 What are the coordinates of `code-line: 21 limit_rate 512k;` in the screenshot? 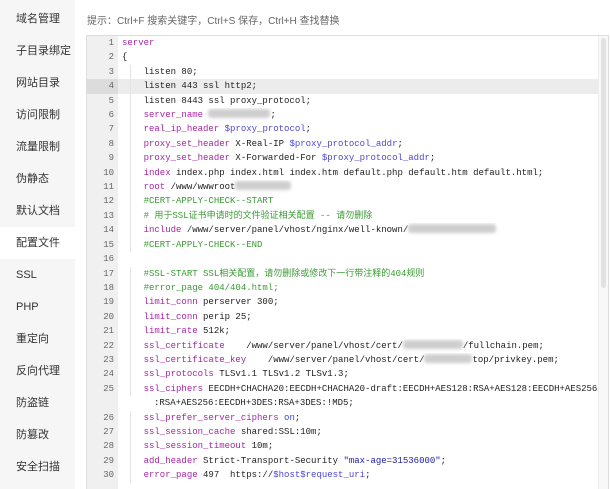 It's located at (342, 331).